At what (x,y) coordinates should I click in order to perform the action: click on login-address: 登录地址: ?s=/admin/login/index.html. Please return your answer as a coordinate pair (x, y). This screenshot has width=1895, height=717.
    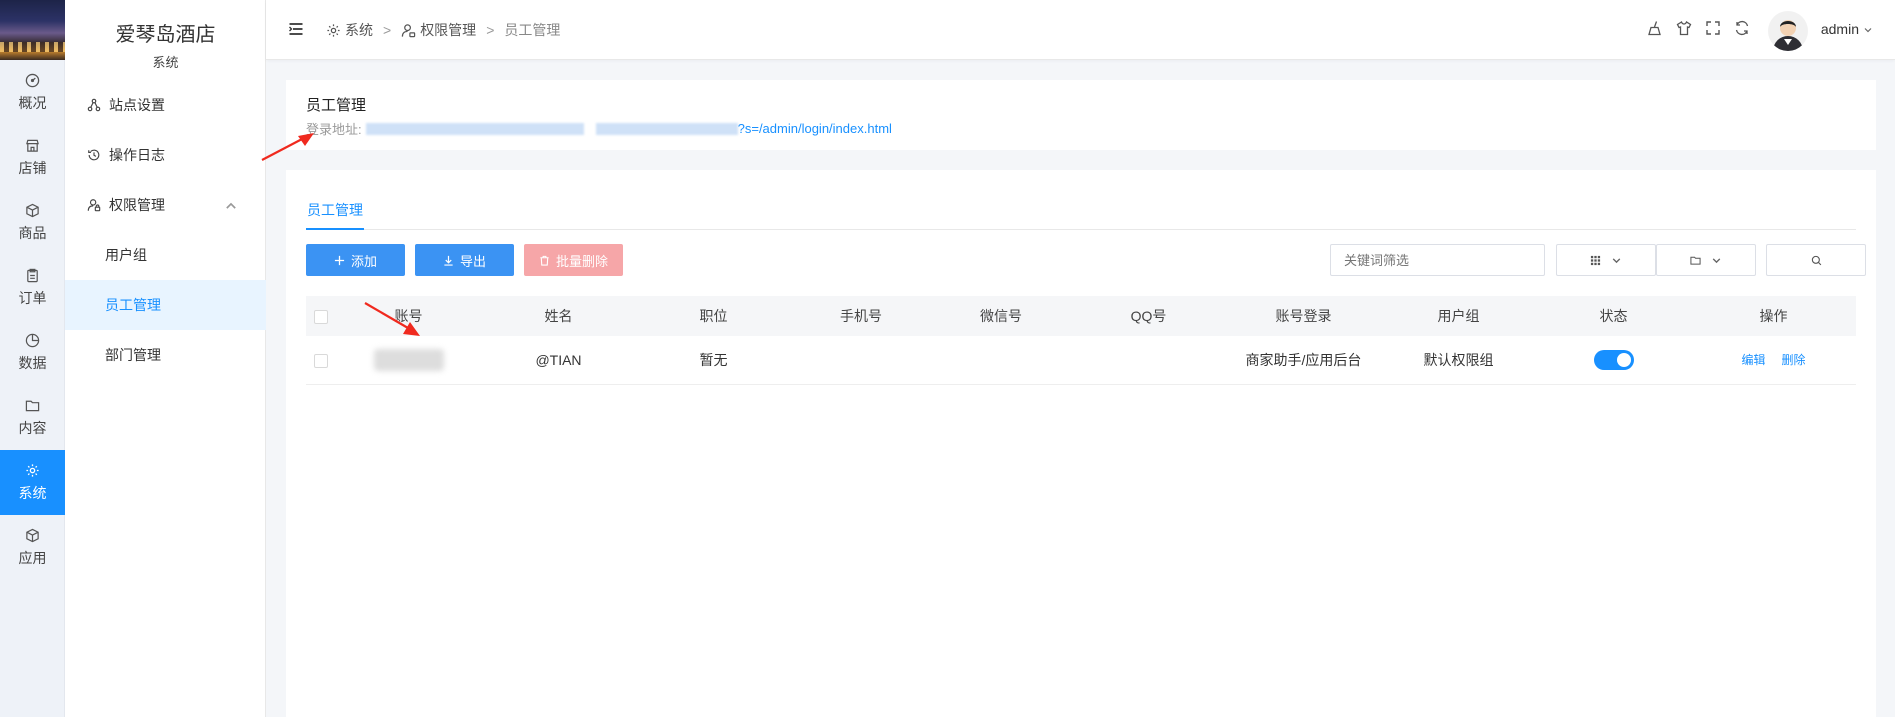
    Looking at the image, I should click on (599, 128).